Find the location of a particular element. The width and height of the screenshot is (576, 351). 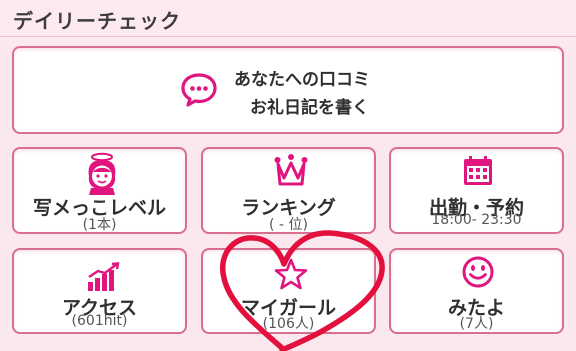

review-line1: あなたへの口コミ is located at coordinates (302, 80).